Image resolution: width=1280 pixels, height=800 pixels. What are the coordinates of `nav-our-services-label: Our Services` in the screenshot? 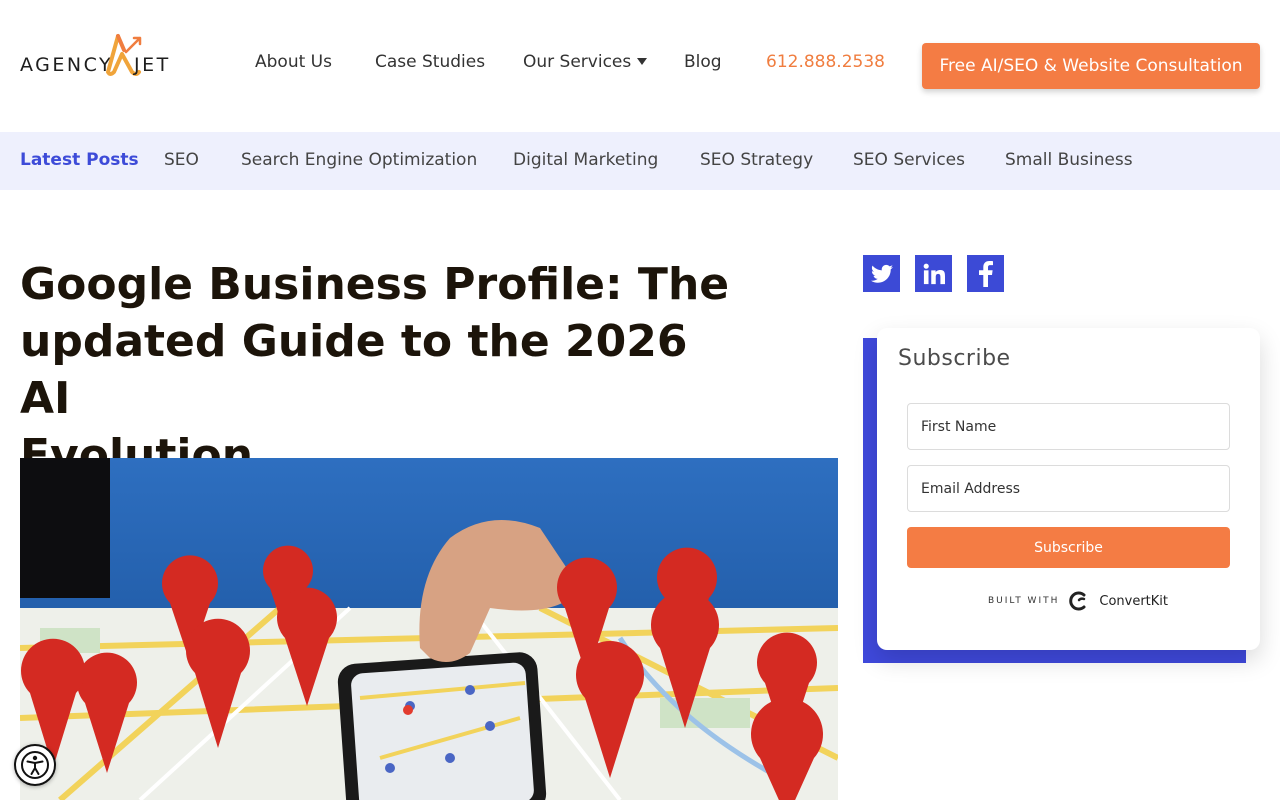 It's located at (577, 62).